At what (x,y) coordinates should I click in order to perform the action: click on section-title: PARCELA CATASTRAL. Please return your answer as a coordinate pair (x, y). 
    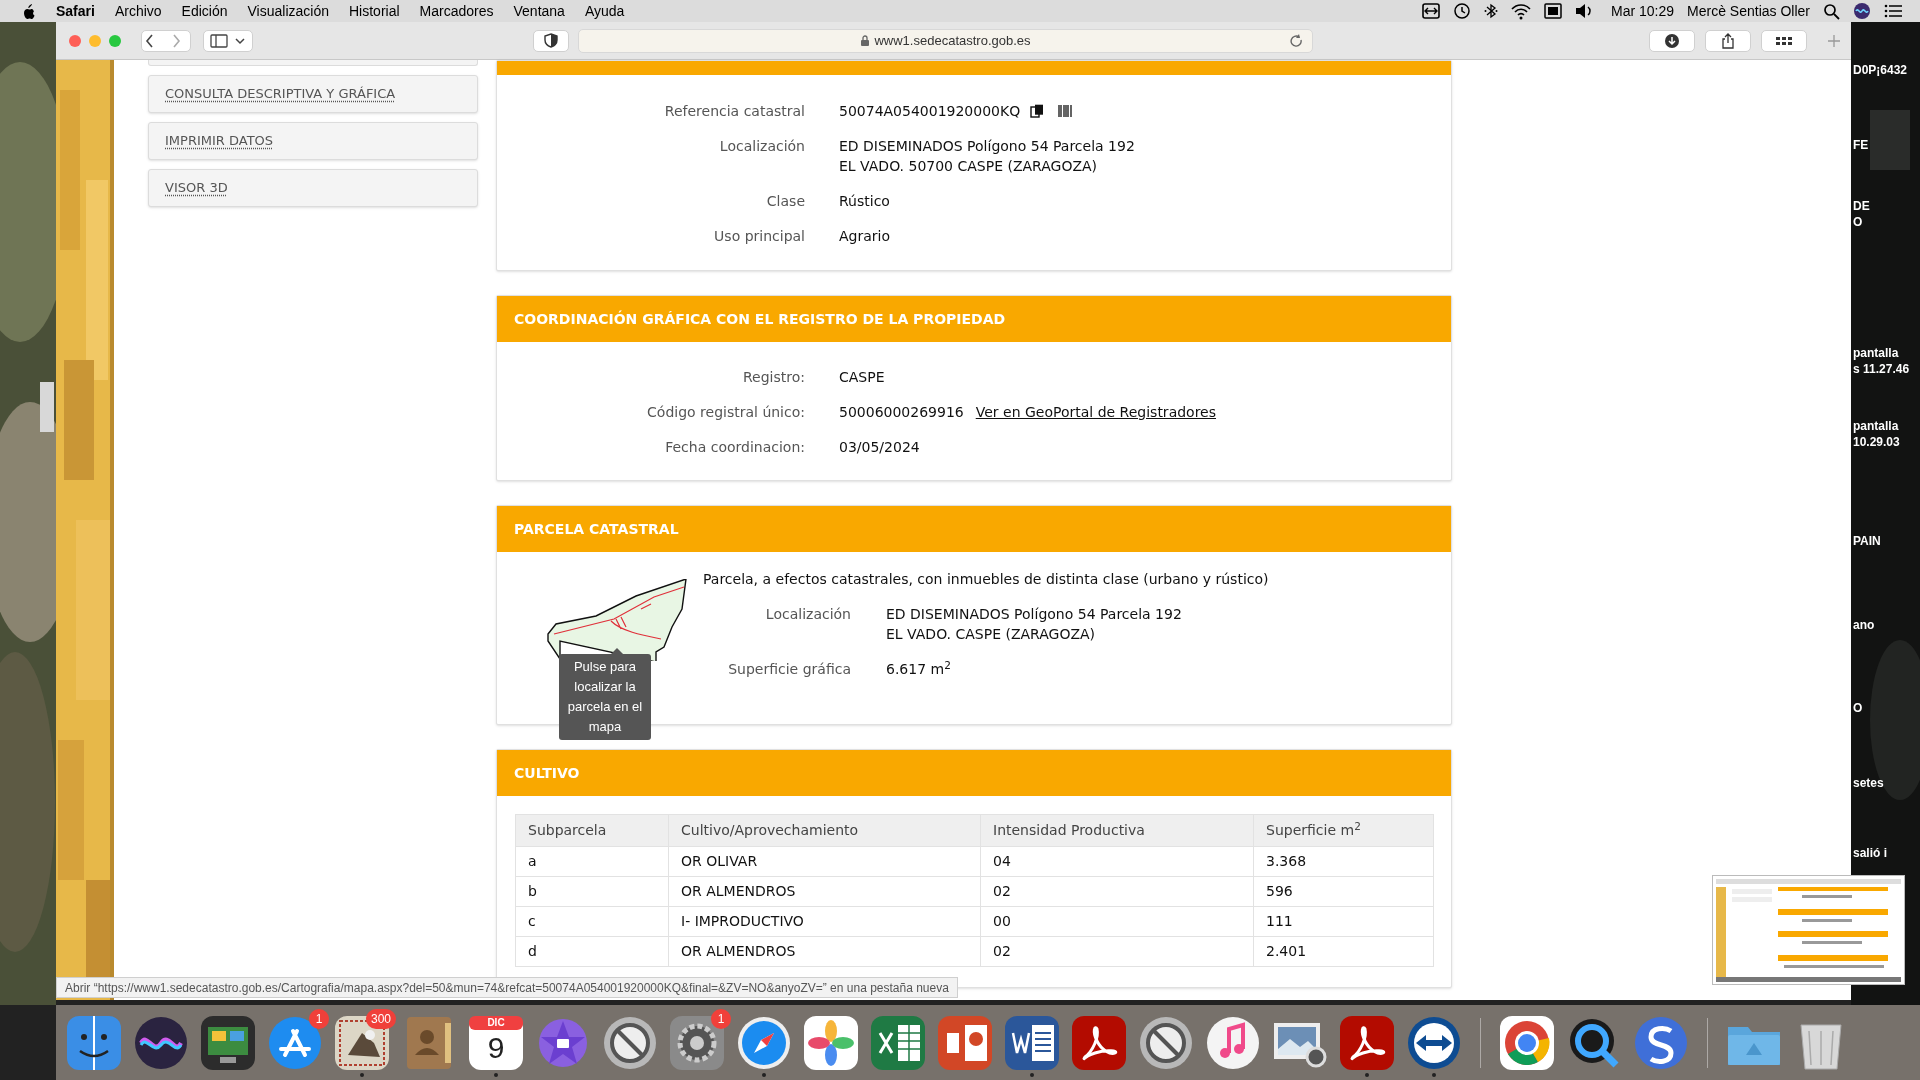
    Looking at the image, I should click on (596, 529).